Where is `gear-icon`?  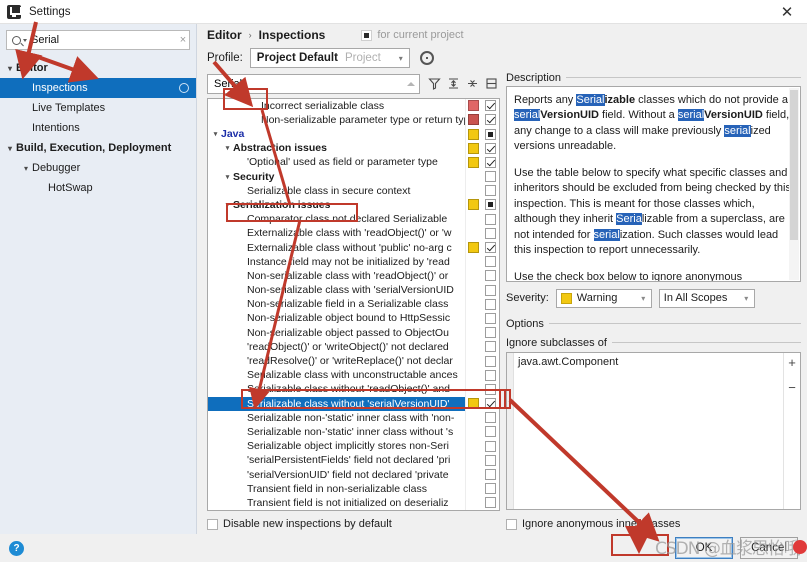
gear-icon is located at coordinates (426, 58).